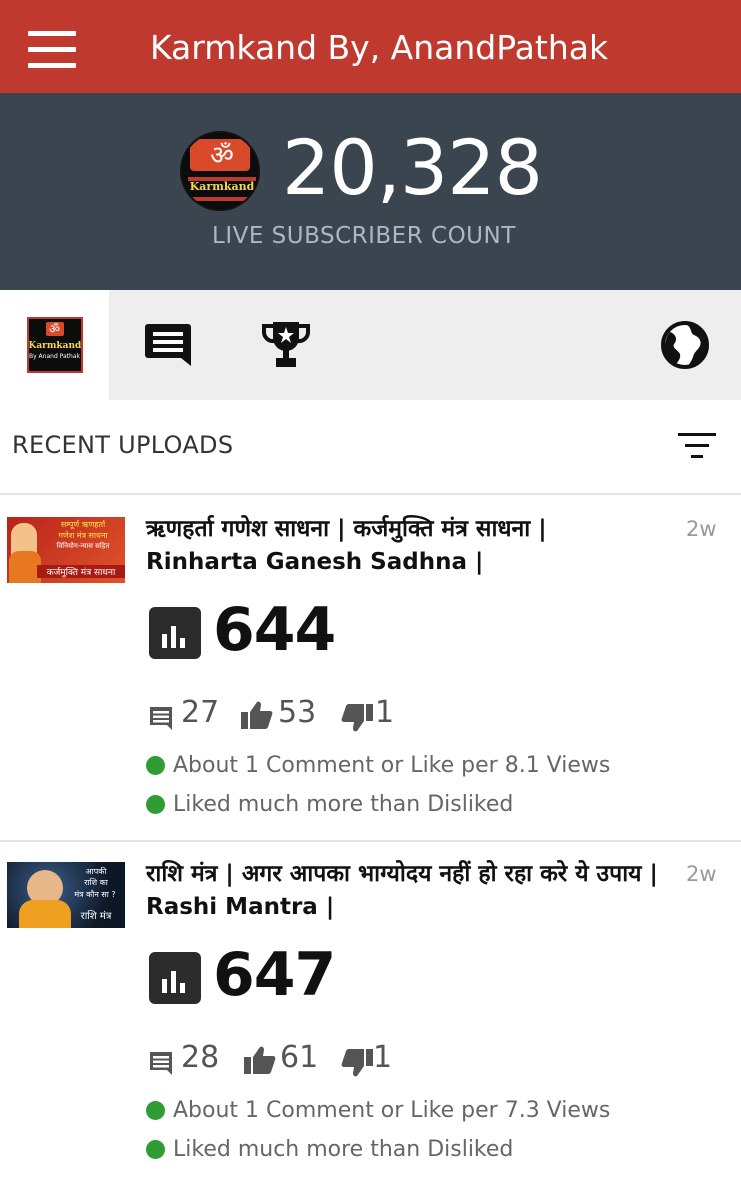 The width and height of the screenshot is (741, 1186). I want to click on channel-logo-icon: ॐ Karmkand By Anand Pathak, so click(54, 345).